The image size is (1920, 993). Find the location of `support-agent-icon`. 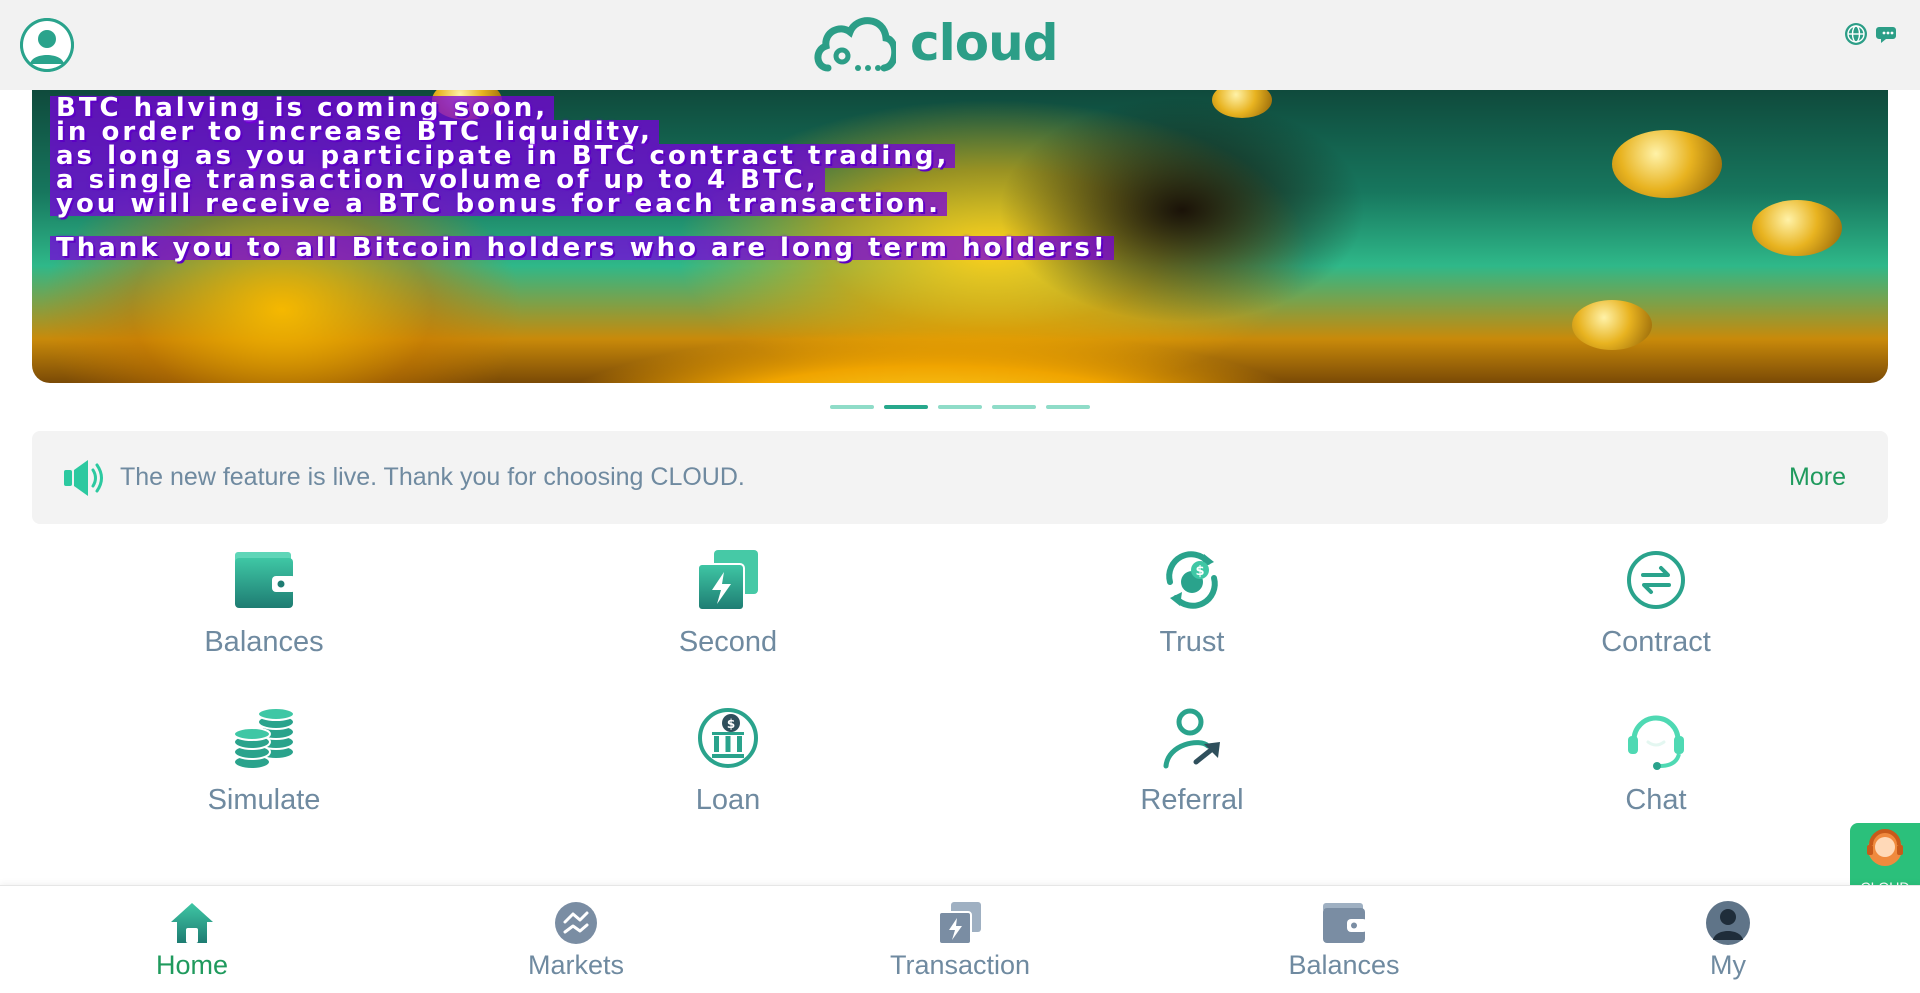

support-agent-icon is located at coordinates (1885, 847).